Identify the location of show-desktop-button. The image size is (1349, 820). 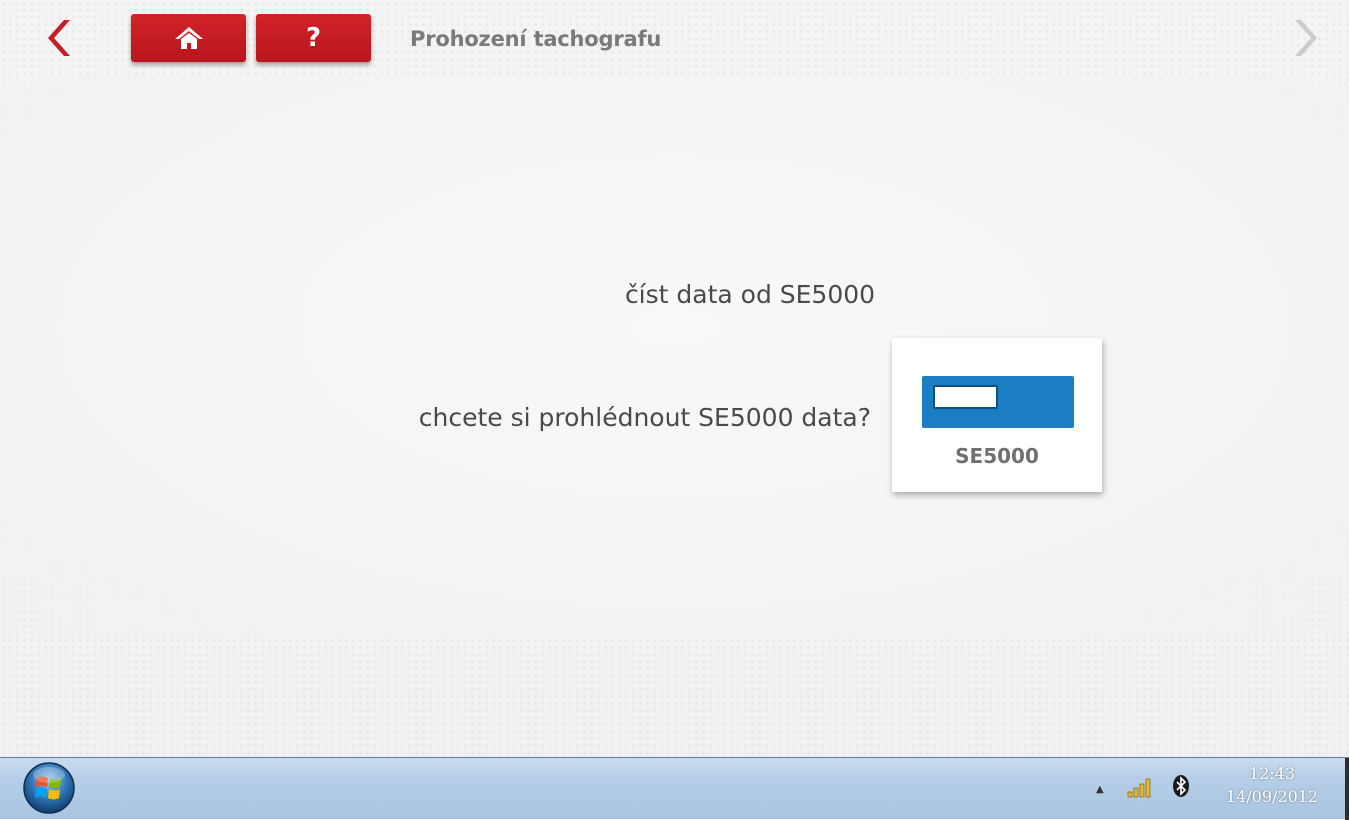
(1347, 789).